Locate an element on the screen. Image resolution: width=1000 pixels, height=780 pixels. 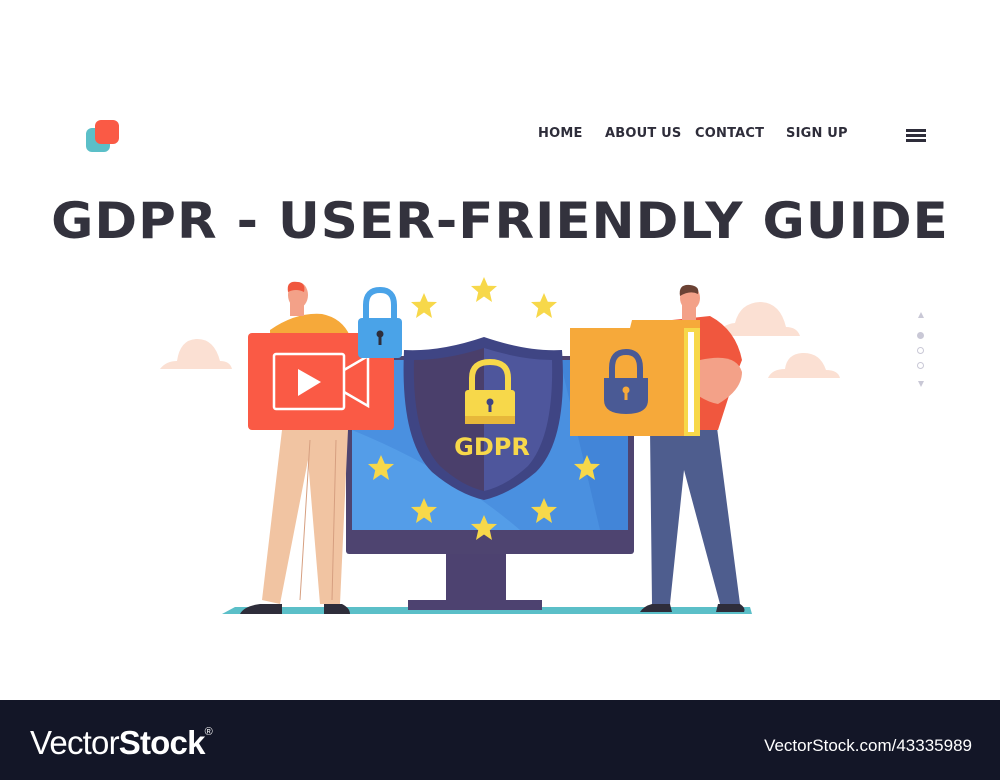
hamburger-menu-icon is located at coordinates (916, 135).